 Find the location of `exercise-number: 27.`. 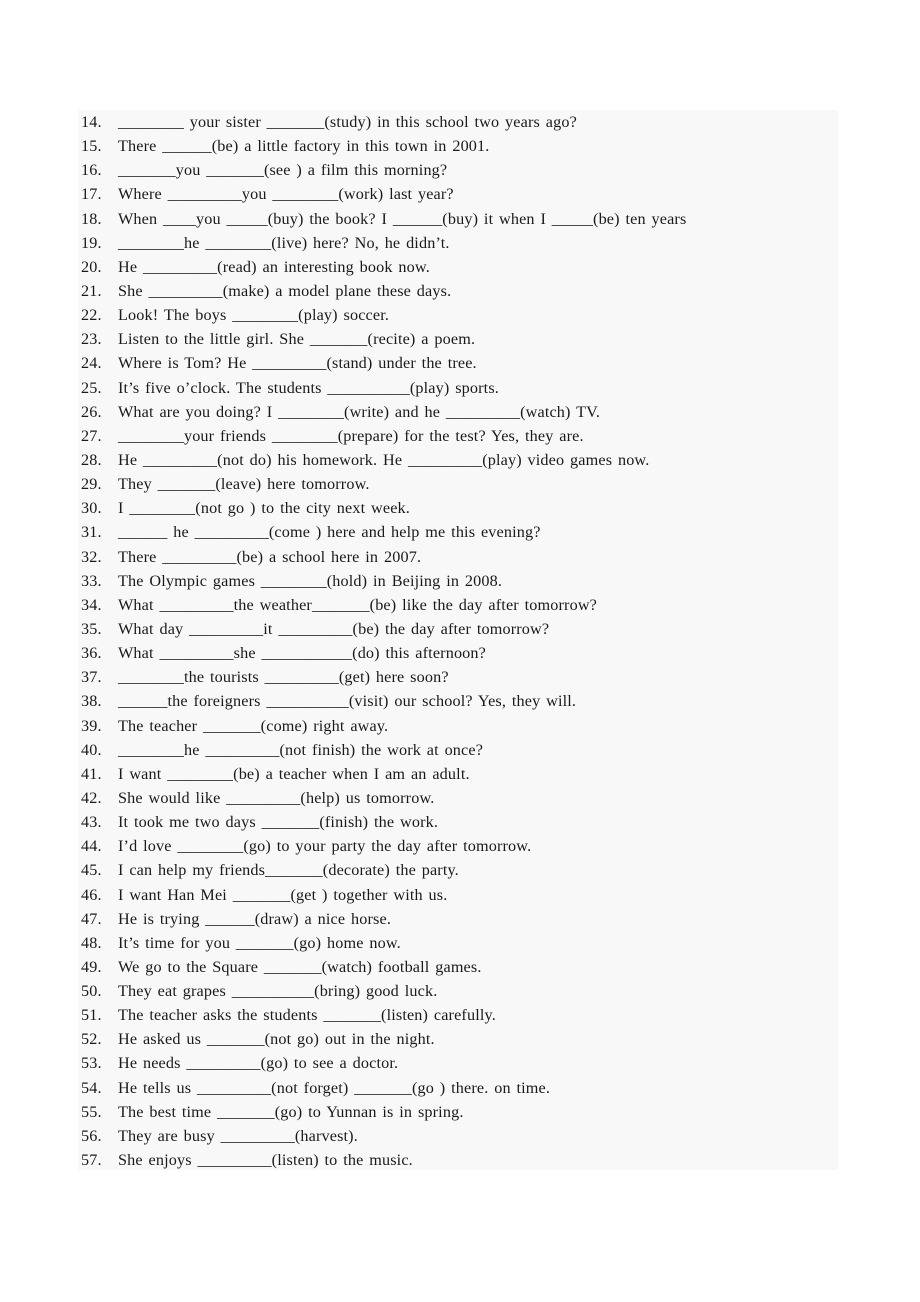

exercise-number: 27. is located at coordinates (91, 435).